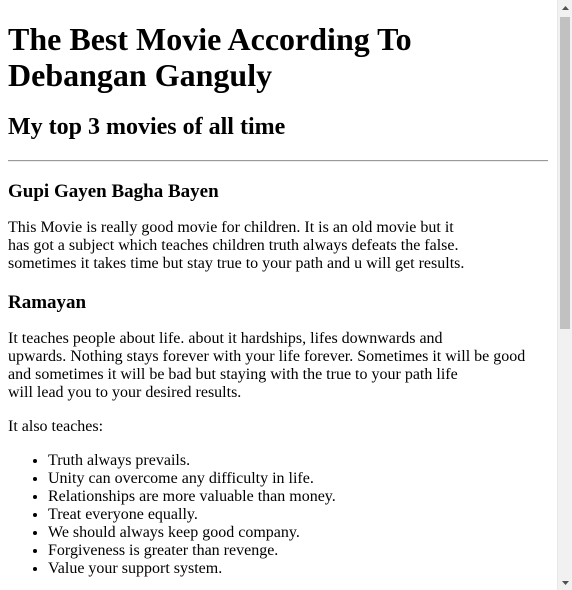 This screenshot has height=590, width=572. I want to click on list-item: Value your support system., so click(298, 569).